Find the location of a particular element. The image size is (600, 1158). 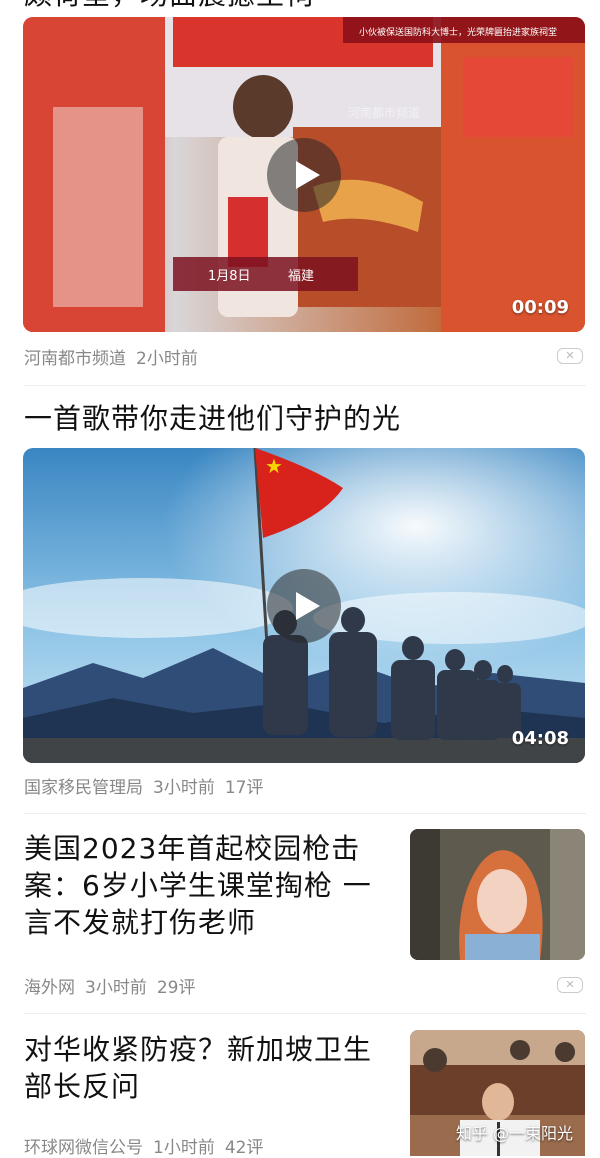

page-watermark: 知乎 @一束阳光 is located at coordinates (514, 1133).